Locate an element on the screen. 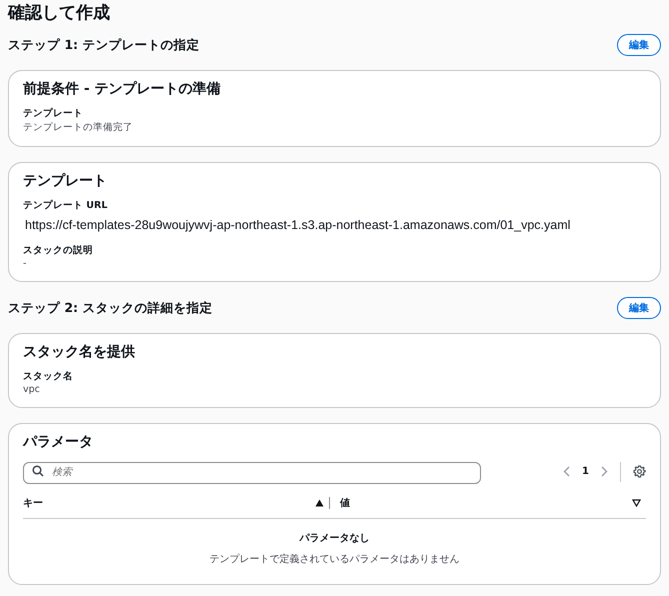  field-value: - is located at coordinates (25, 263).